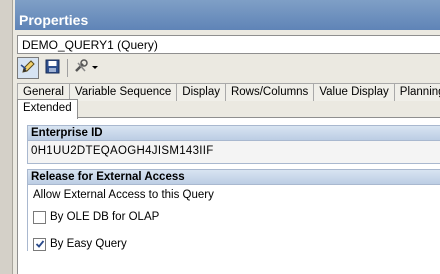  Describe the element at coordinates (354, 92) in the screenshot. I see `tab-value-display: Value Display` at that location.